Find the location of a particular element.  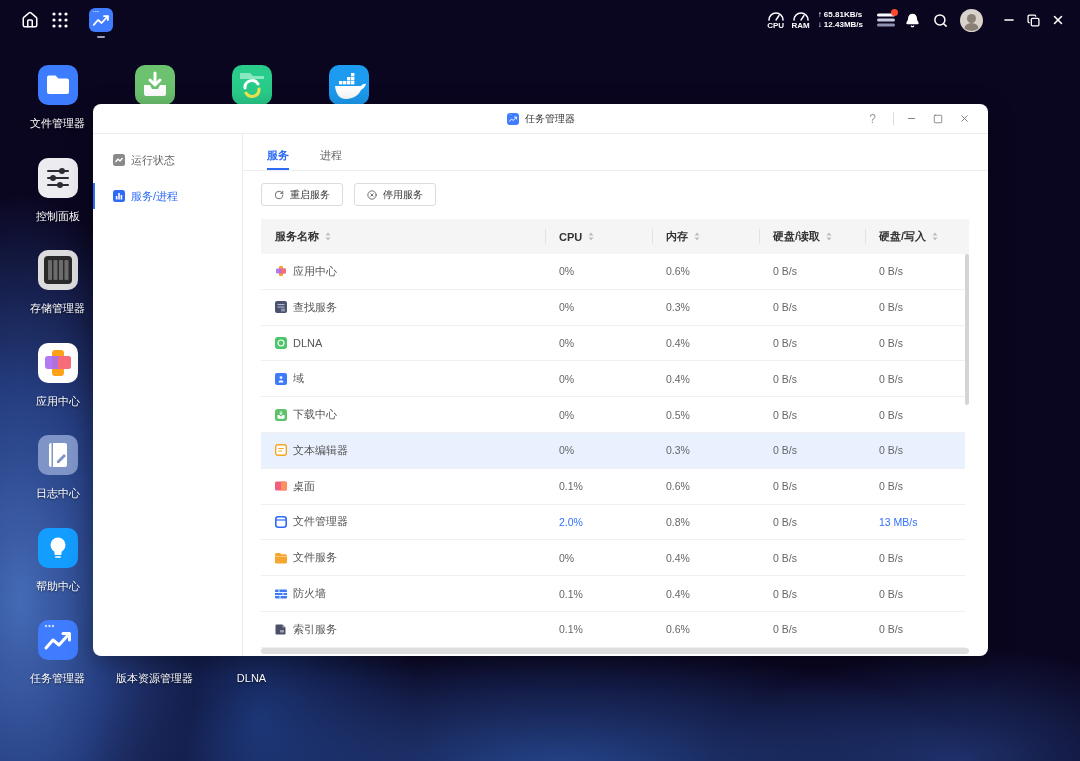

table-row: 下载中心 0% 0.5% 0 B/s 0 B/s is located at coordinates (613, 415).